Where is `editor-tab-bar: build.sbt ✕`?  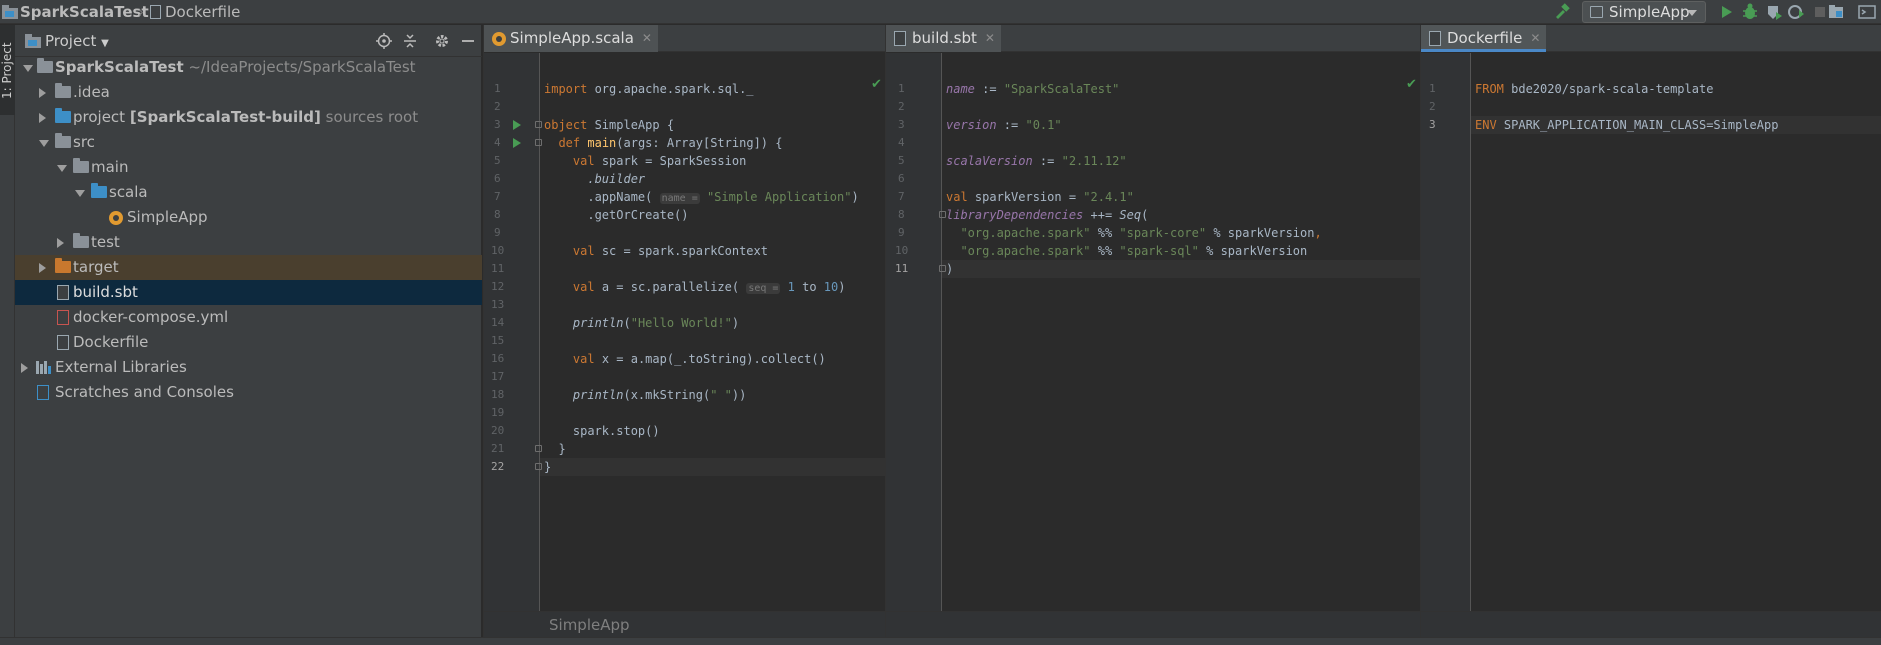 editor-tab-bar: build.sbt ✕ is located at coordinates (1153, 38).